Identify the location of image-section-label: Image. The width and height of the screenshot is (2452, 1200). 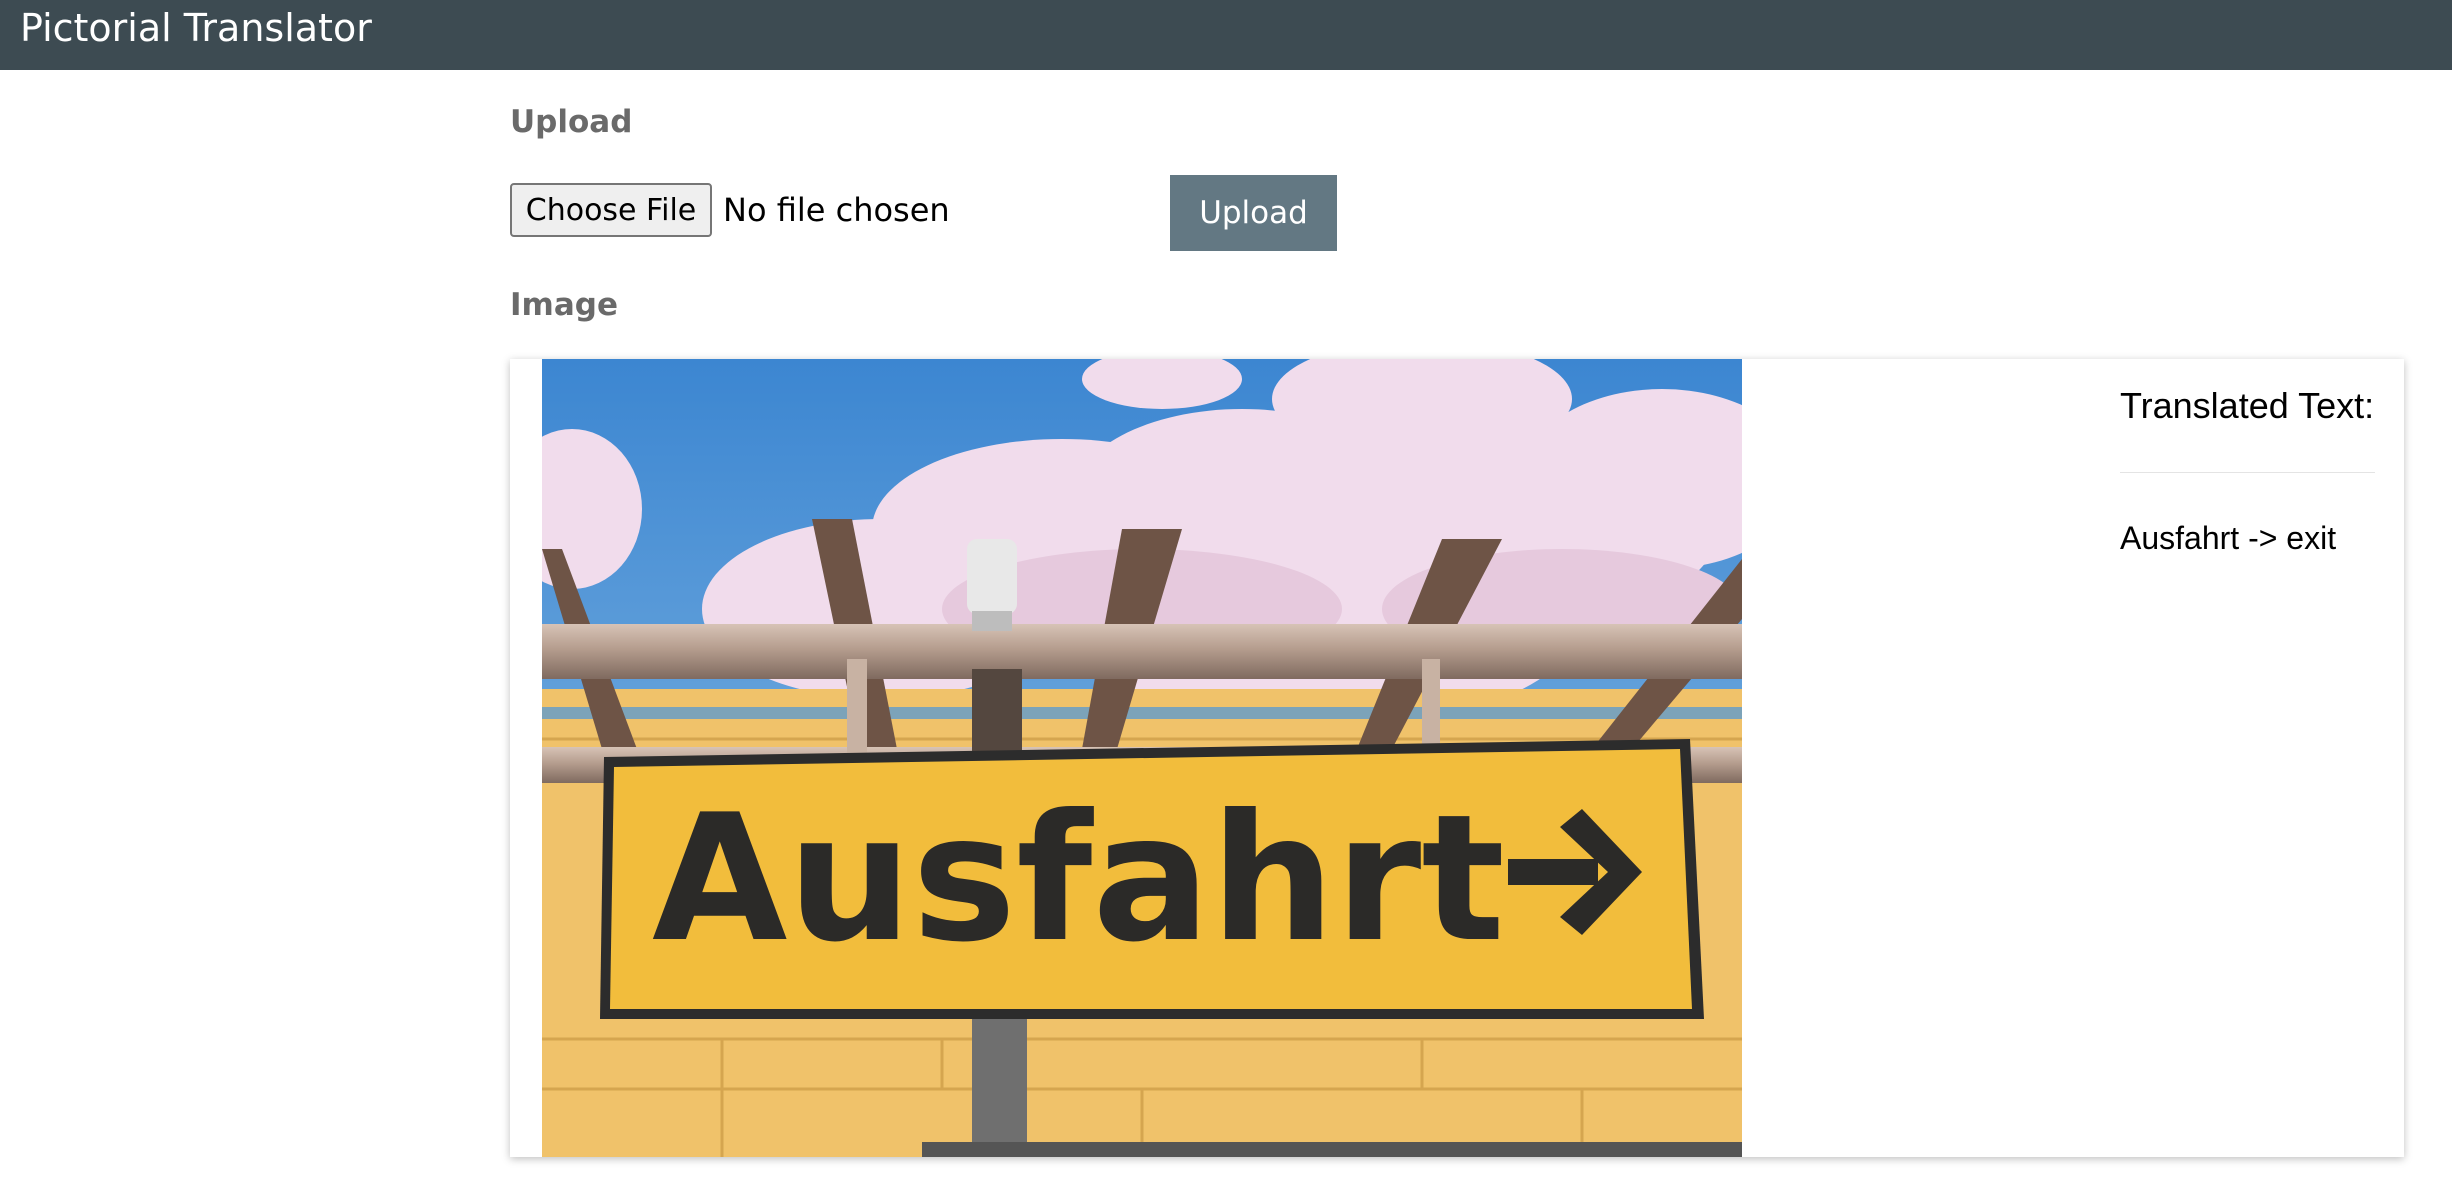
(564, 305).